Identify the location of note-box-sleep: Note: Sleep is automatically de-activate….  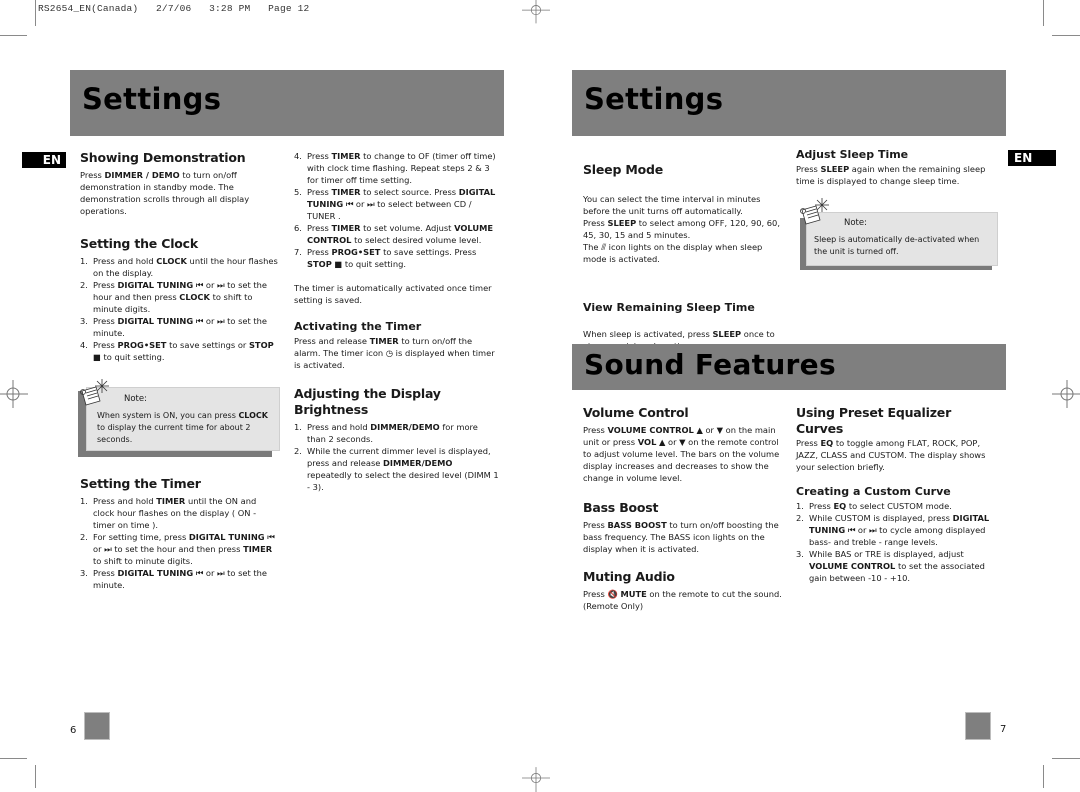
(898, 235).